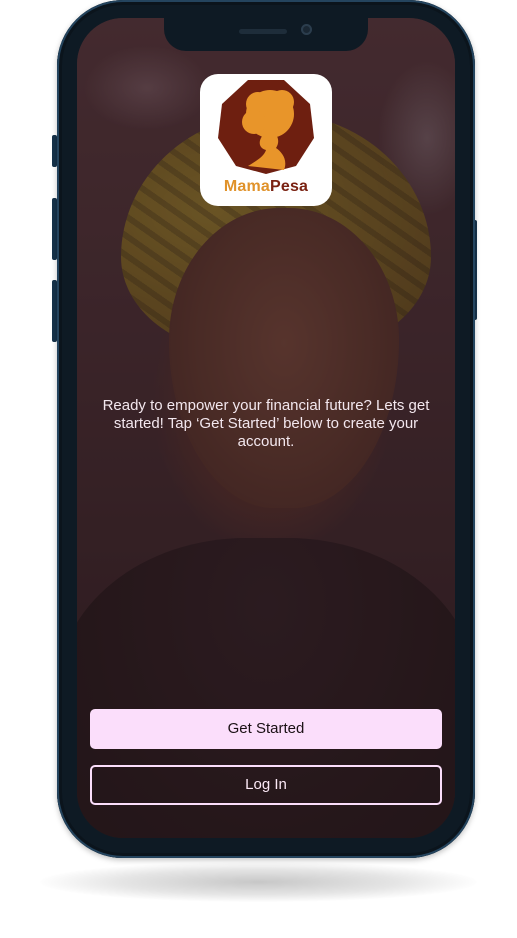  Describe the element at coordinates (246, 186) in the screenshot. I see `logo-wordmark-mama: Mama` at that location.